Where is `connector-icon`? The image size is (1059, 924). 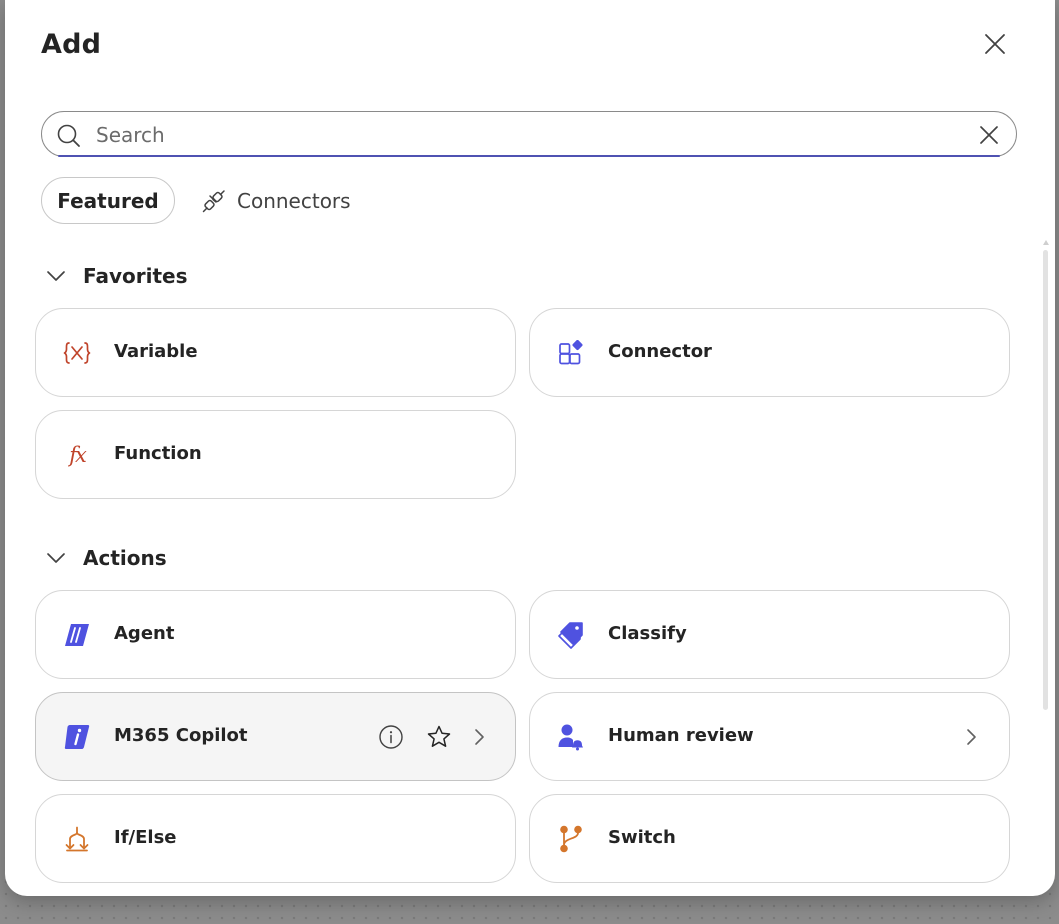 connector-icon is located at coordinates (571, 353).